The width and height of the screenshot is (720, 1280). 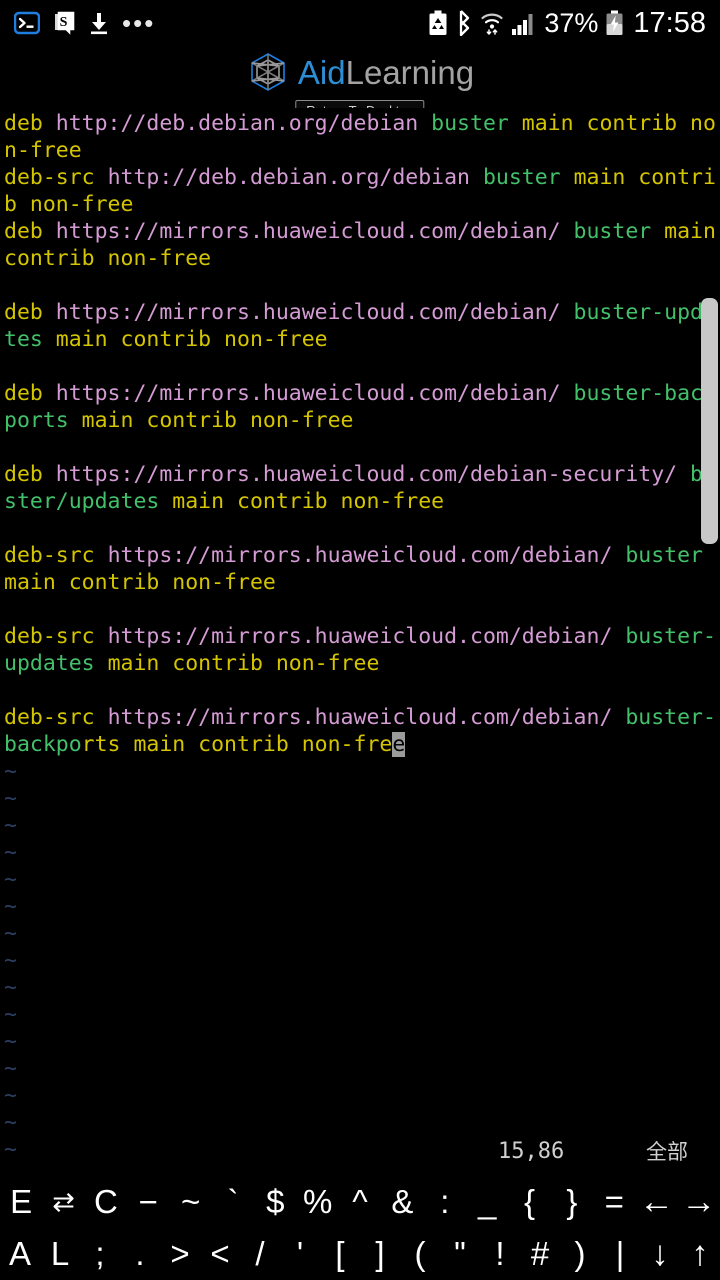 I want to click on extra-keys-bar: E ⇄ C − ~ ` $% ^ &: _{} = ← → A L;. > < / '[]("! #) | ↓ ↑, so click(x=360, y=1228).